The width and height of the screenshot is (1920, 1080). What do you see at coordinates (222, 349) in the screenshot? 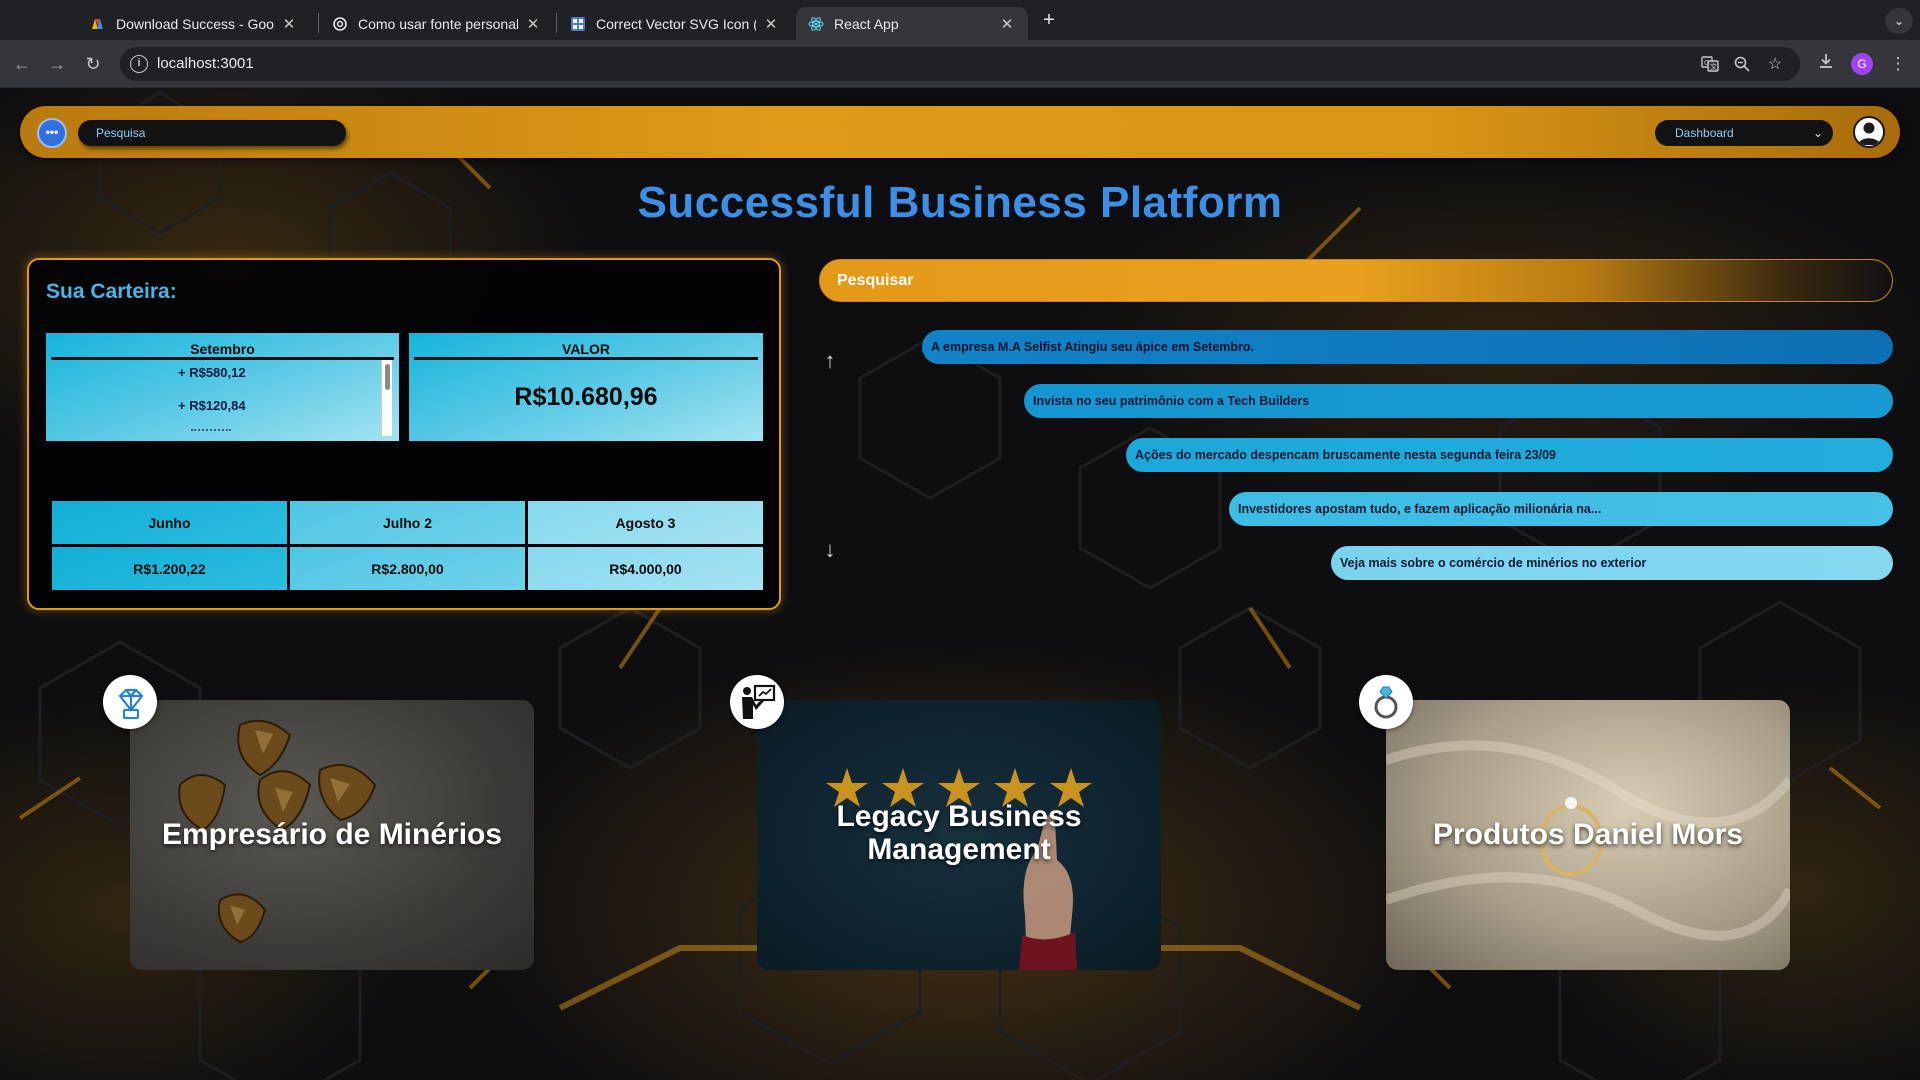
I see `month-header: Setembro` at bounding box center [222, 349].